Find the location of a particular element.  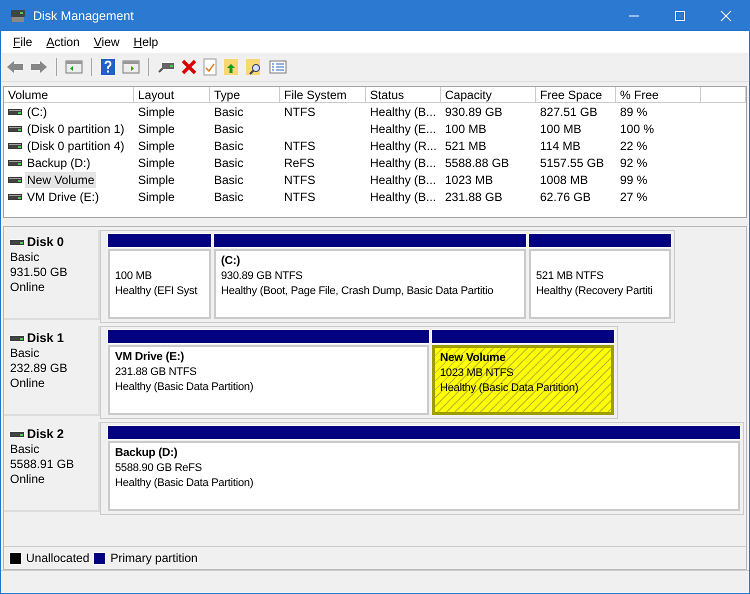

partition-name: New Volume is located at coordinates (473, 358).